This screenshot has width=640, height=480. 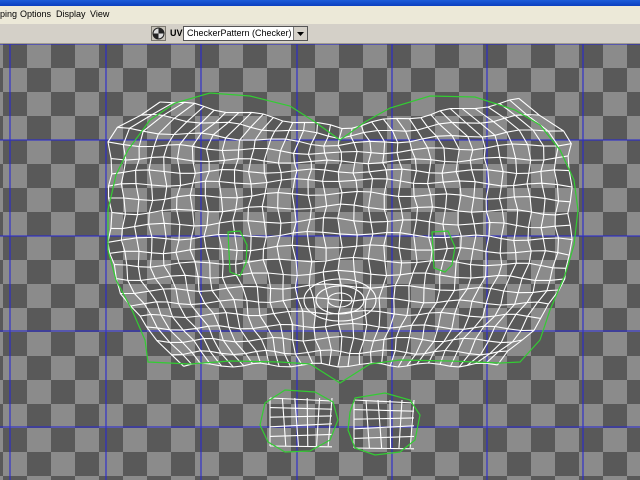 What do you see at coordinates (35, 14) in the screenshot?
I see `menu-item-options: Options` at bounding box center [35, 14].